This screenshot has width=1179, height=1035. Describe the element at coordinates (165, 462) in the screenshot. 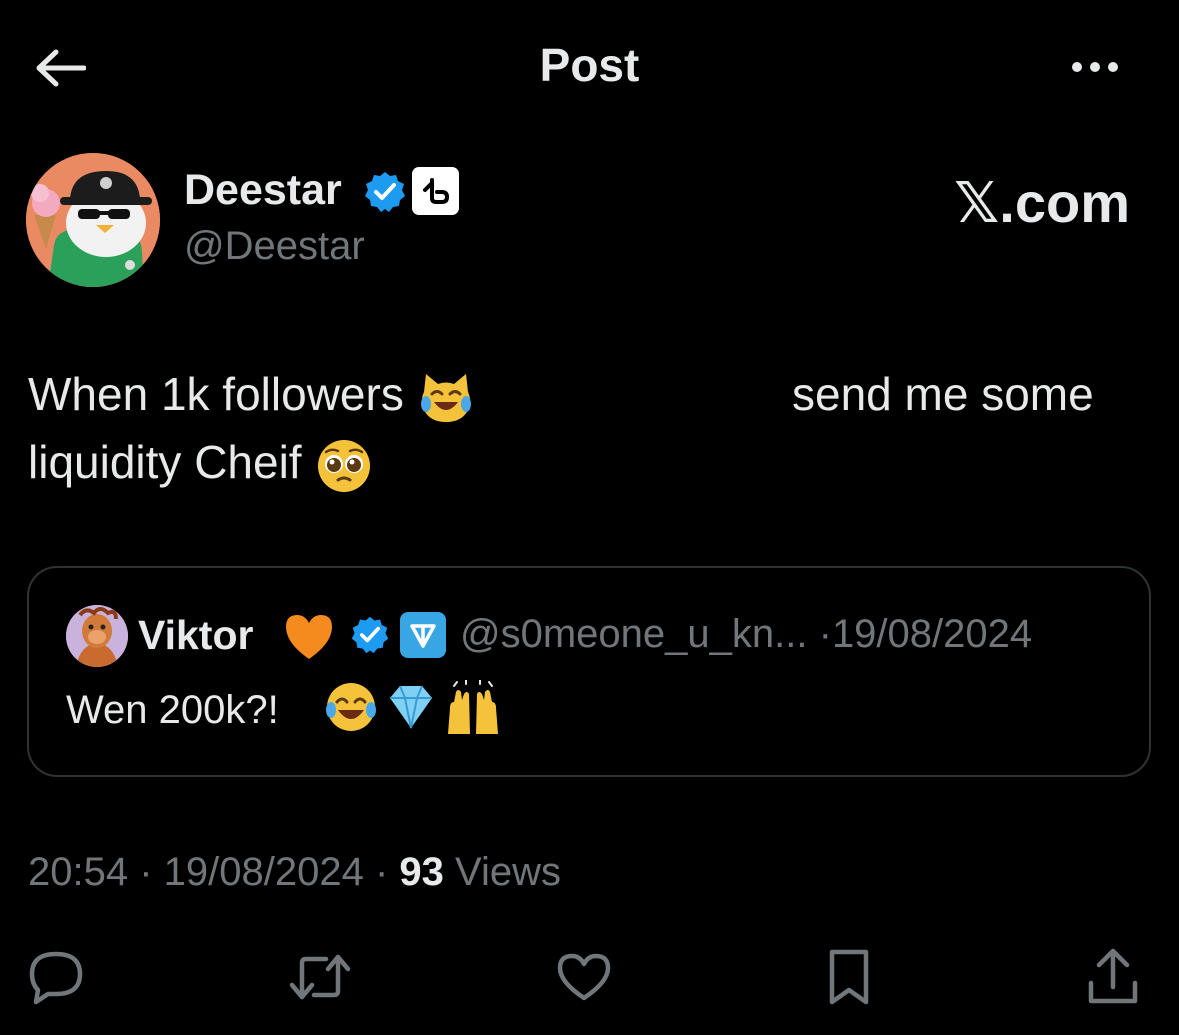

I see `tweet-text-part: liquidity Cheif` at that location.